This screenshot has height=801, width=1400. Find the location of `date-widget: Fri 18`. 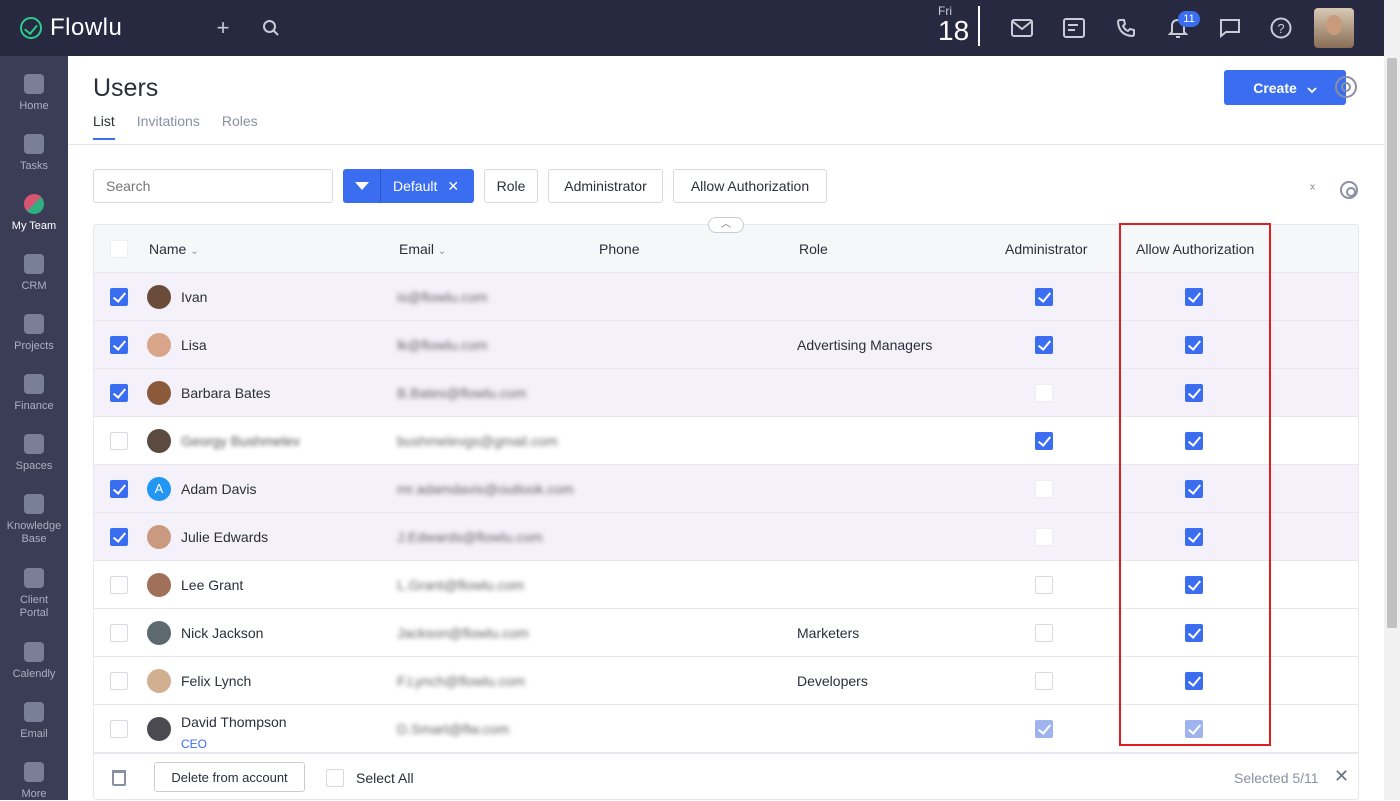

date-widget: Fri 18 is located at coordinates (953, 24).